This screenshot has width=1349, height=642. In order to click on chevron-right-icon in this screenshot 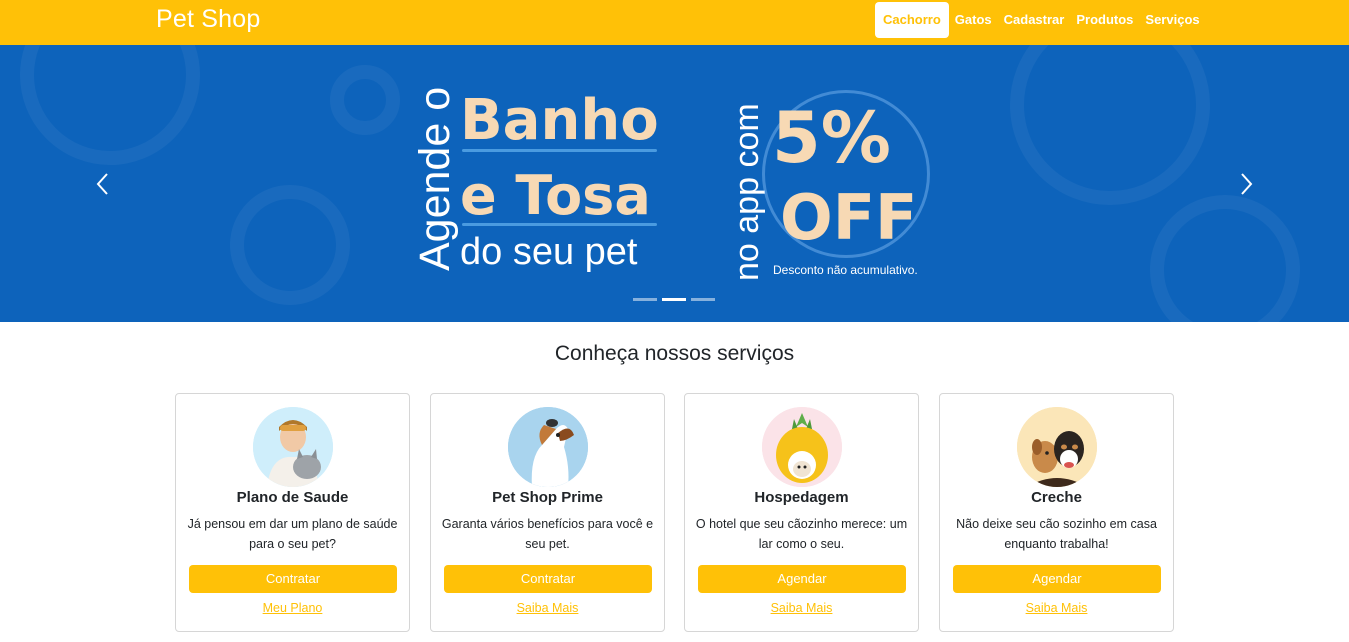, I will do `click(1247, 183)`.